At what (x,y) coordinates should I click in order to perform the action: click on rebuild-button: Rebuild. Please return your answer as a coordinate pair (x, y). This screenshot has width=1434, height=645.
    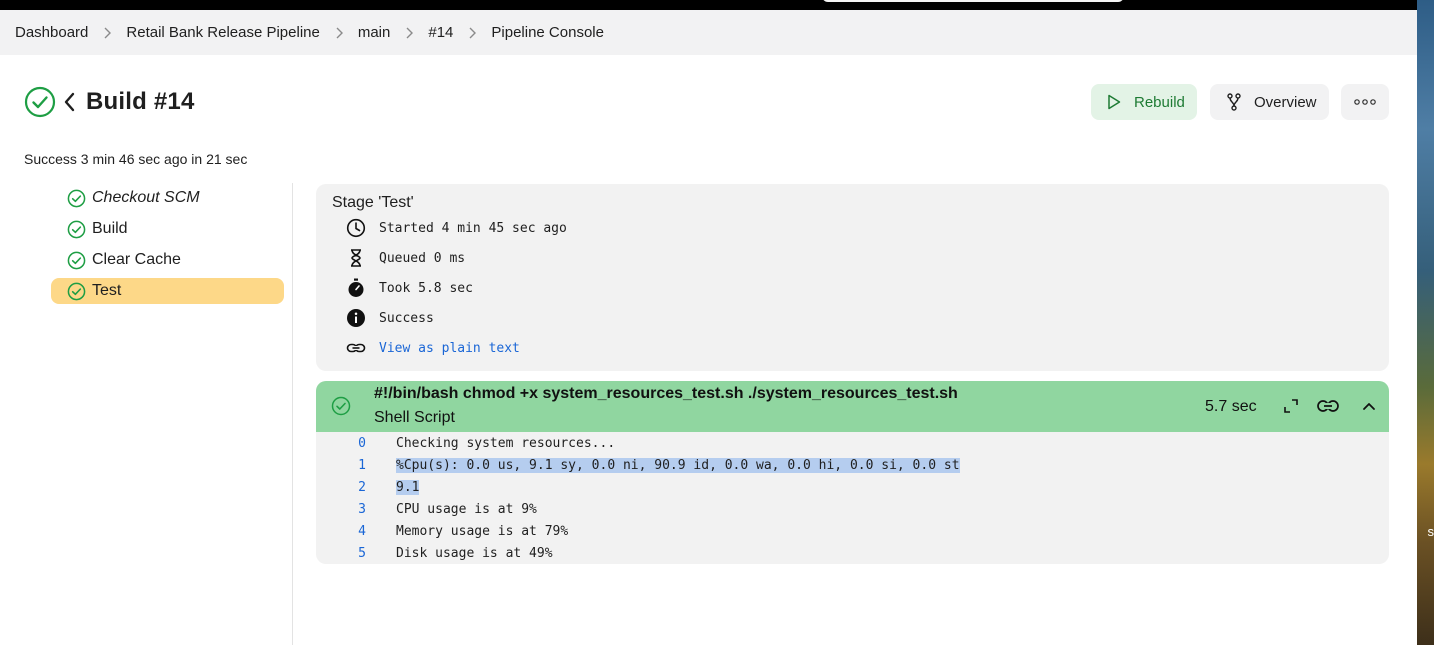
    Looking at the image, I should click on (1144, 102).